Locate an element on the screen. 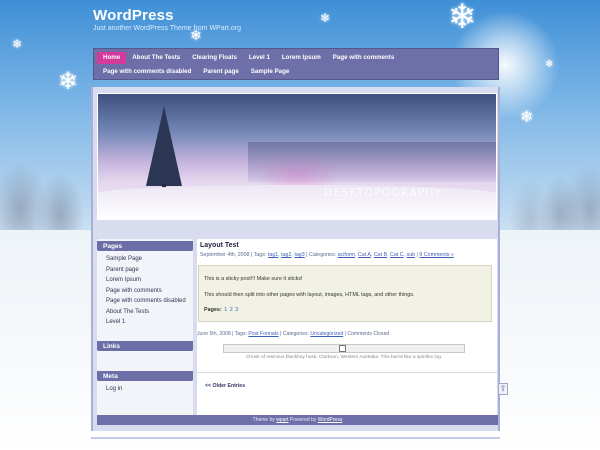 This screenshot has height=450, width=600. nav-item-sample-page: Sample Page is located at coordinates (270, 72).